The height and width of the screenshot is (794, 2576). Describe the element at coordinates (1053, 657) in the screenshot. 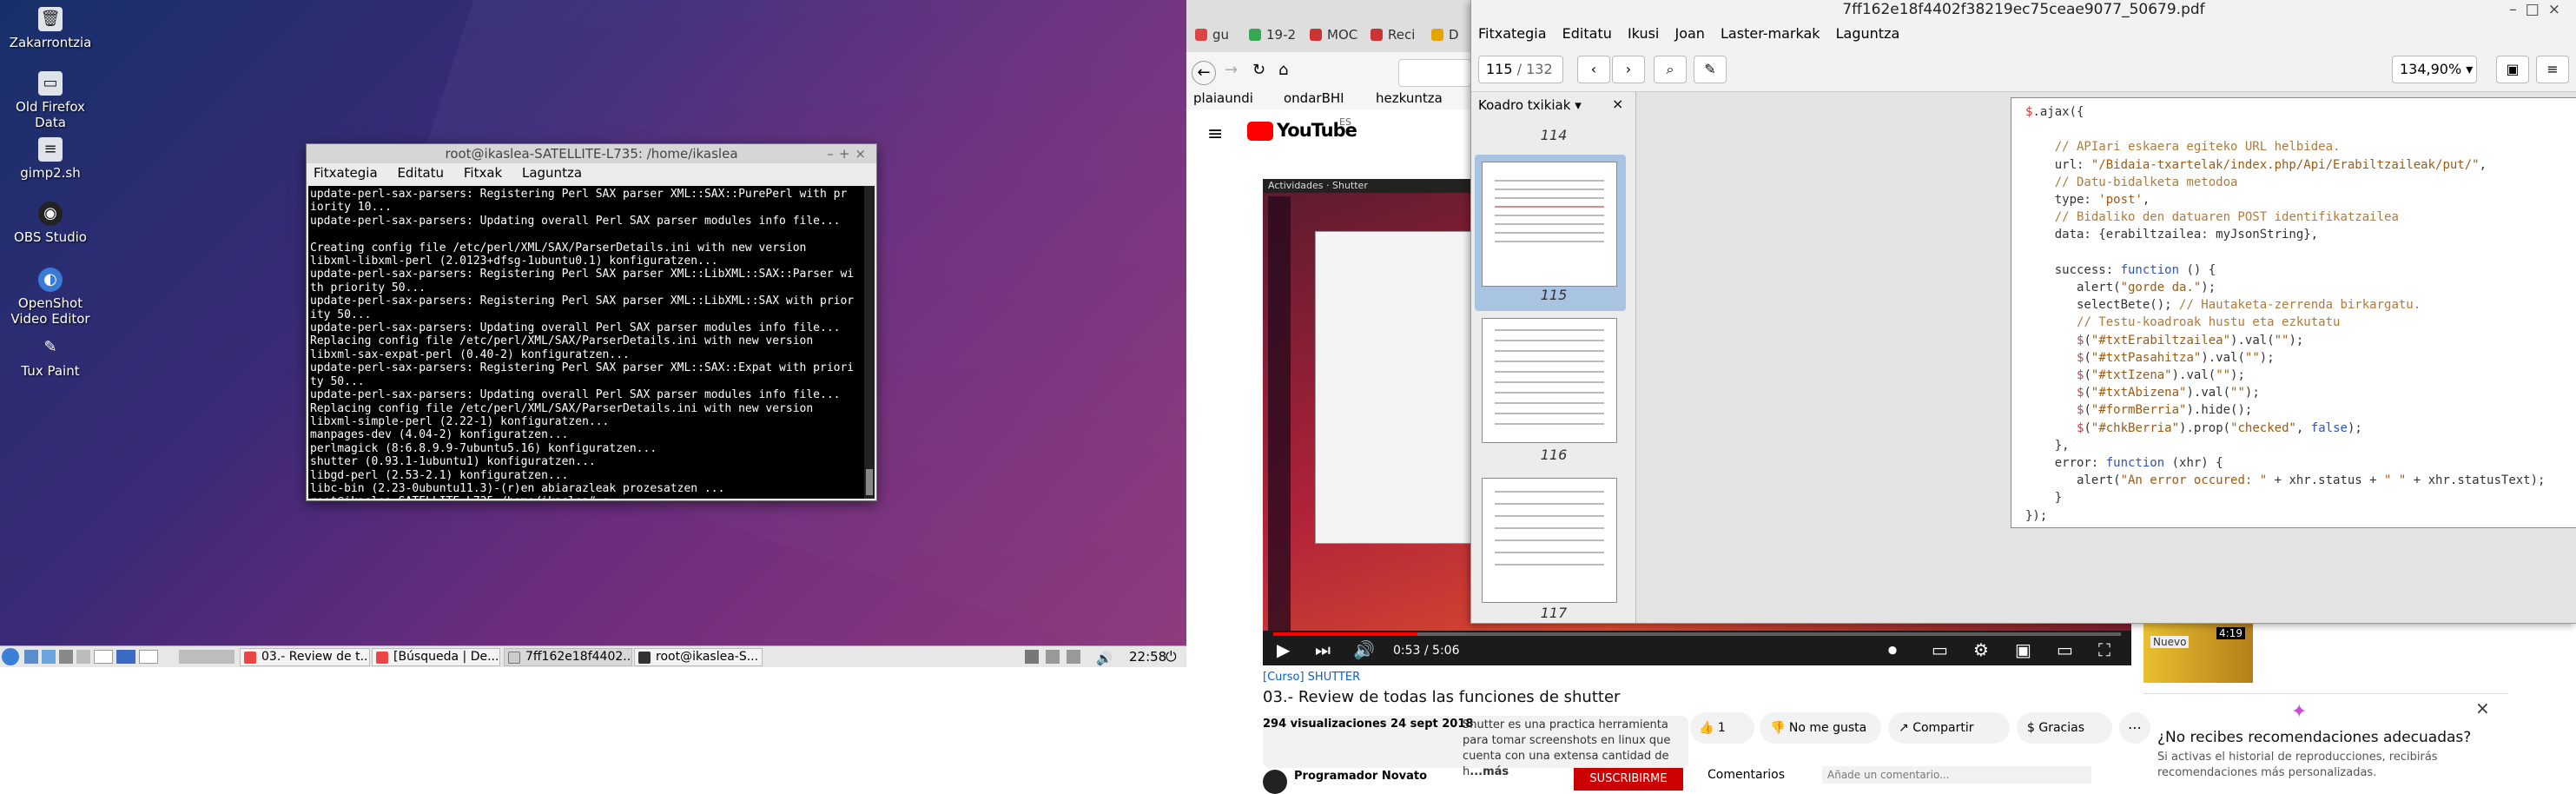

I see `network-icon` at that location.